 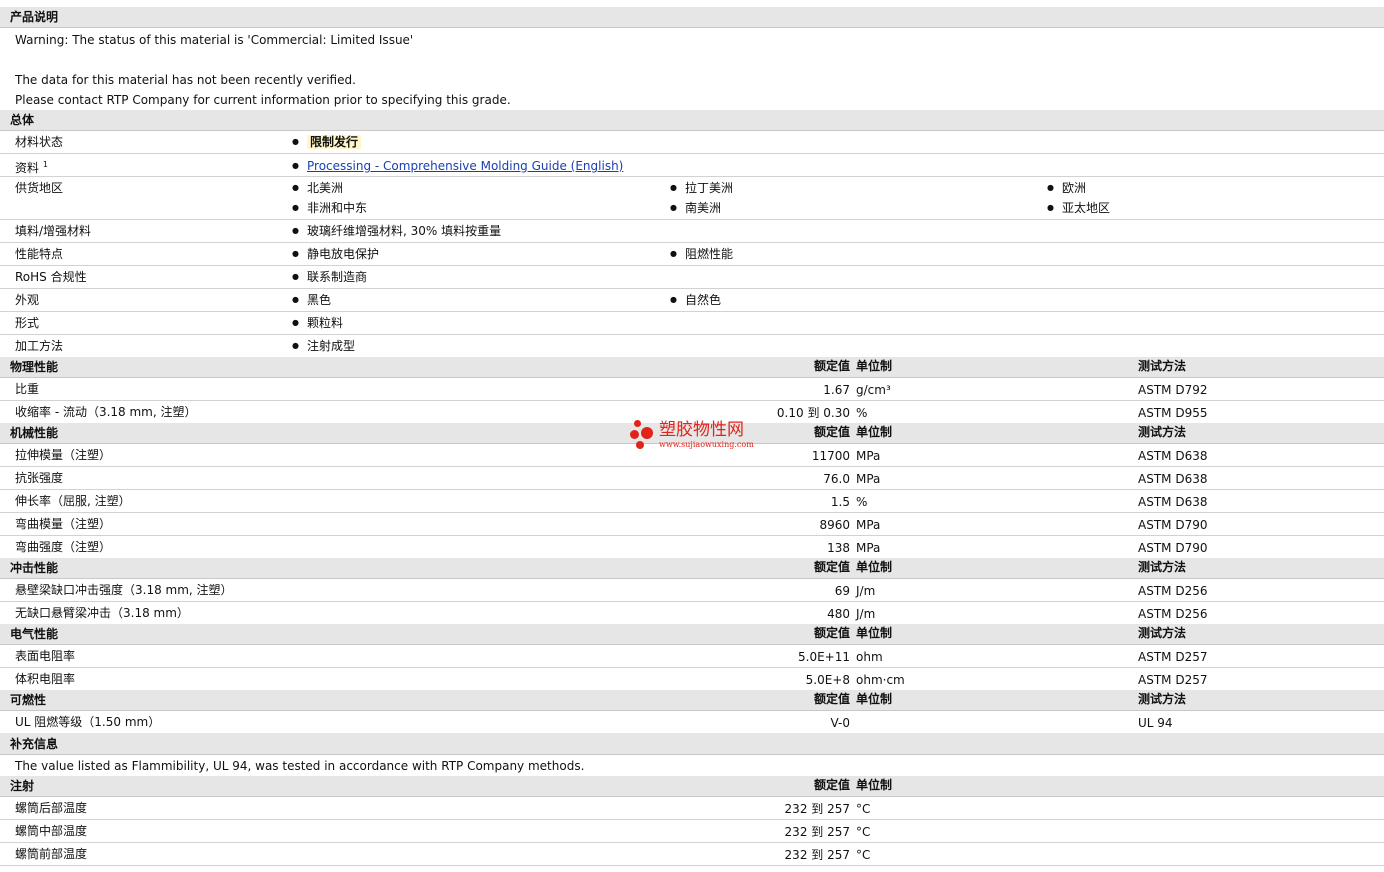 I want to click on general-row-status: 材料状态 限制发行, so click(x=692, y=142).